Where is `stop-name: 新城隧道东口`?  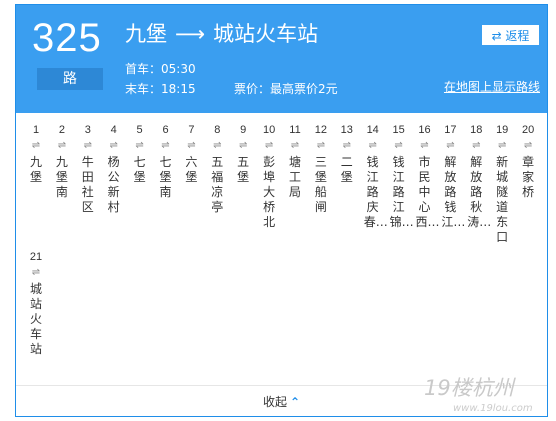
stop-name: 新城隧道东口 is located at coordinates (502, 199).